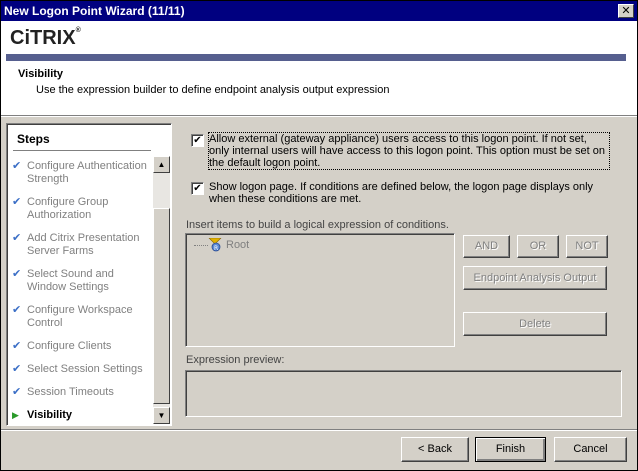 The width and height of the screenshot is (638, 471). I want to click on title-bar: New Logon Point Wizard (11/11) ✕, so click(319, 11).